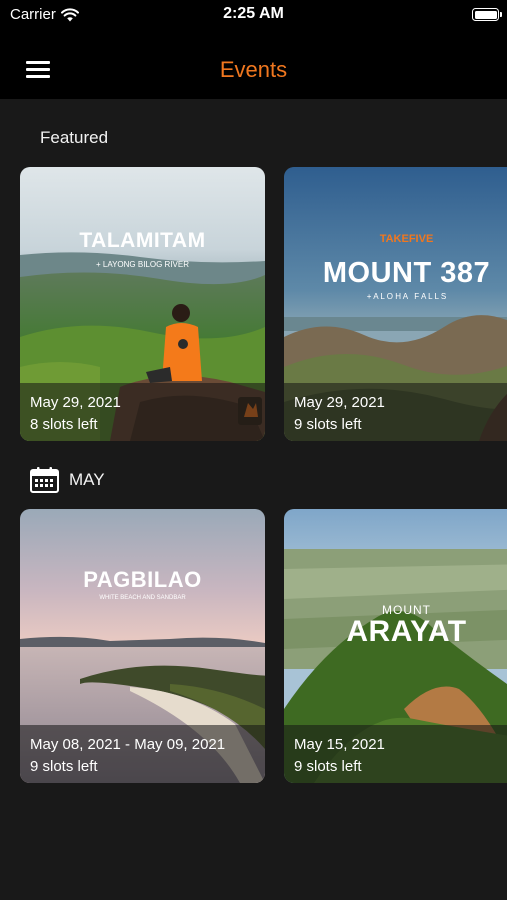  I want to click on event-image-title: PAGBILAO, so click(142, 579).